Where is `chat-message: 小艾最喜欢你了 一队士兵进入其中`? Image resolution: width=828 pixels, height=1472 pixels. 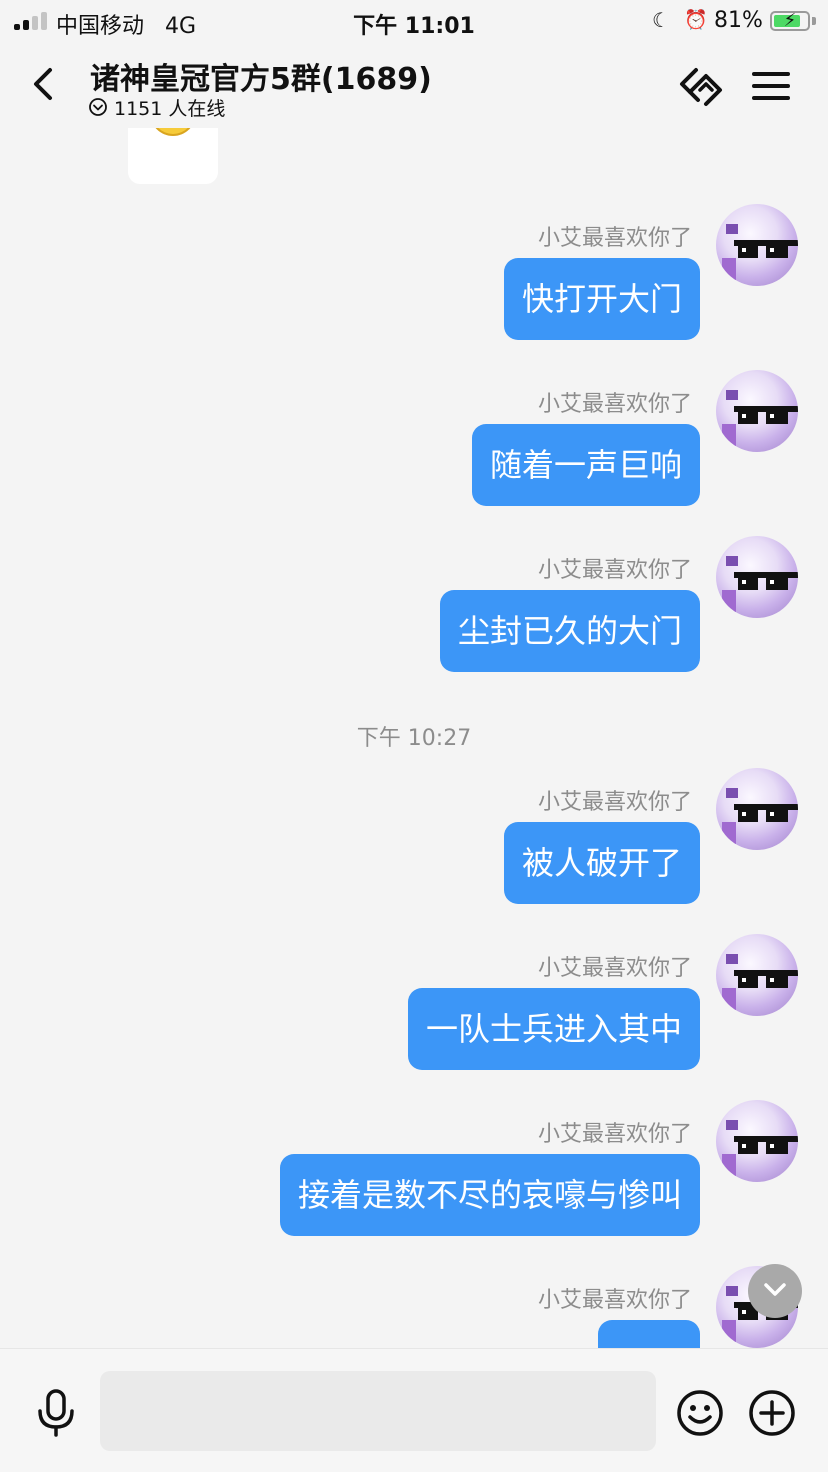 chat-message: 小艾最喜欢你了 一队士兵进入其中 is located at coordinates (414, 1017).